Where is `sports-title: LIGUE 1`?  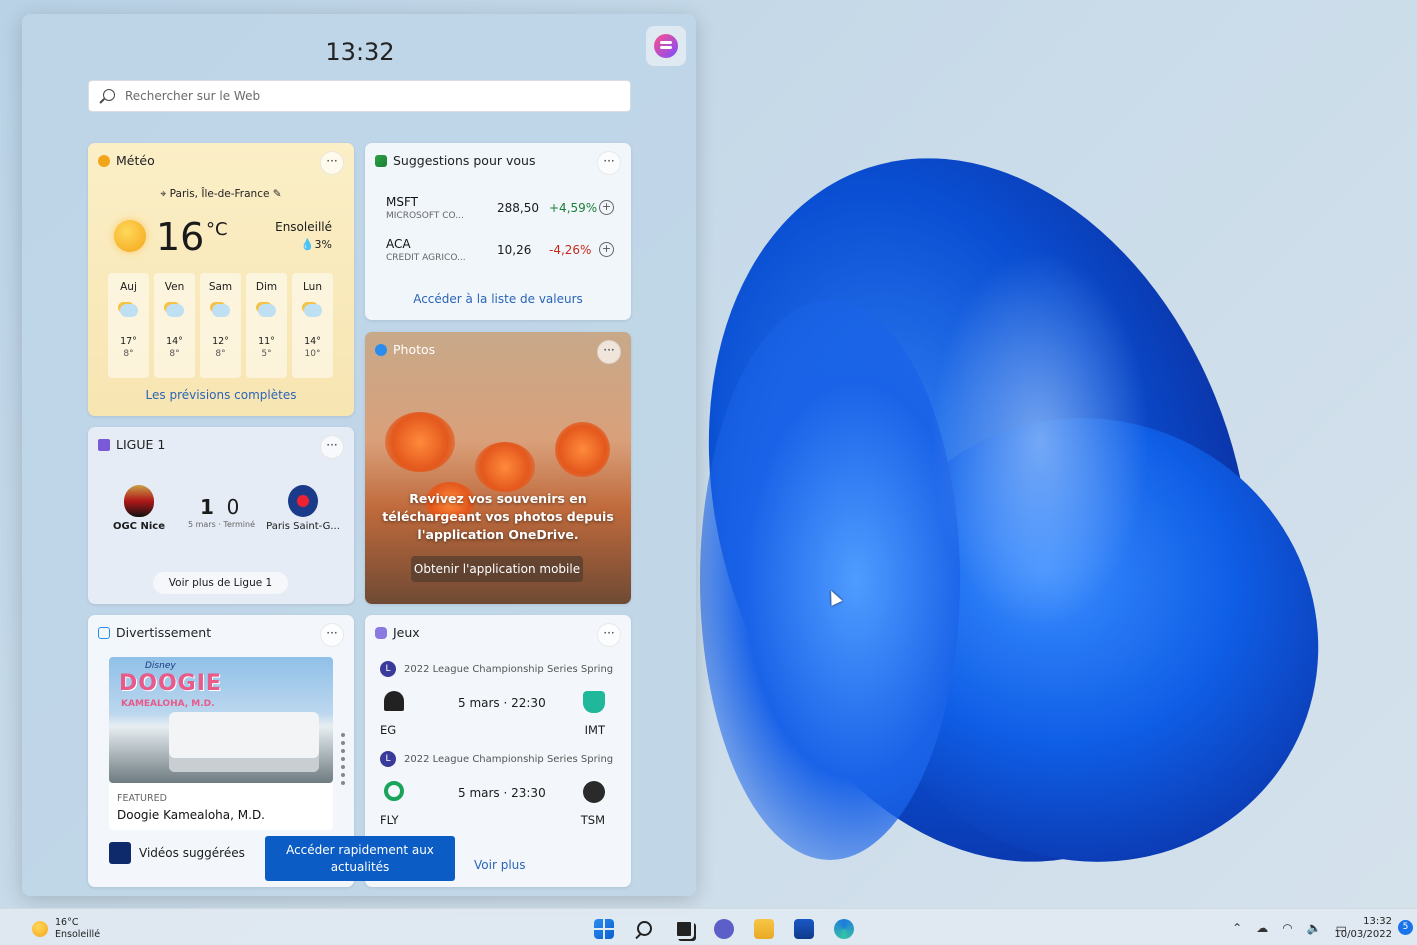
sports-title: LIGUE 1 is located at coordinates (141, 444).